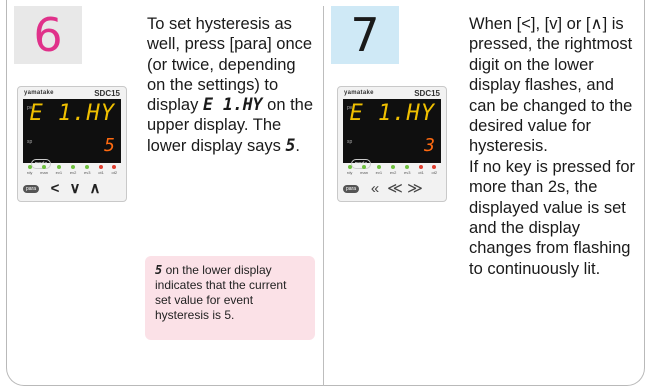 The height and width of the screenshot is (389, 651). Describe the element at coordinates (232, 105) in the screenshot. I see `upper-display-code: E 1.HY` at that location.